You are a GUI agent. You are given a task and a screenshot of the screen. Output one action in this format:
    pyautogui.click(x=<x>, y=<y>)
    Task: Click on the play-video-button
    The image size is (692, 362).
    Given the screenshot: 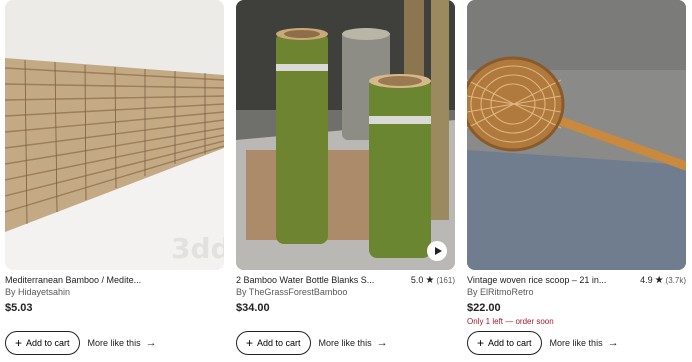 What is the action you would take?
    pyautogui.click(x=437, y=251)
    